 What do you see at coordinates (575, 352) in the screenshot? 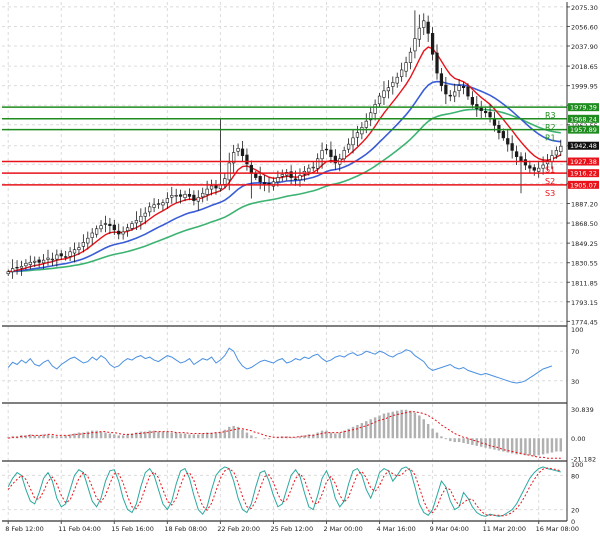
I see `rsi-tick-label: 70` at bounding box center [575, 352].